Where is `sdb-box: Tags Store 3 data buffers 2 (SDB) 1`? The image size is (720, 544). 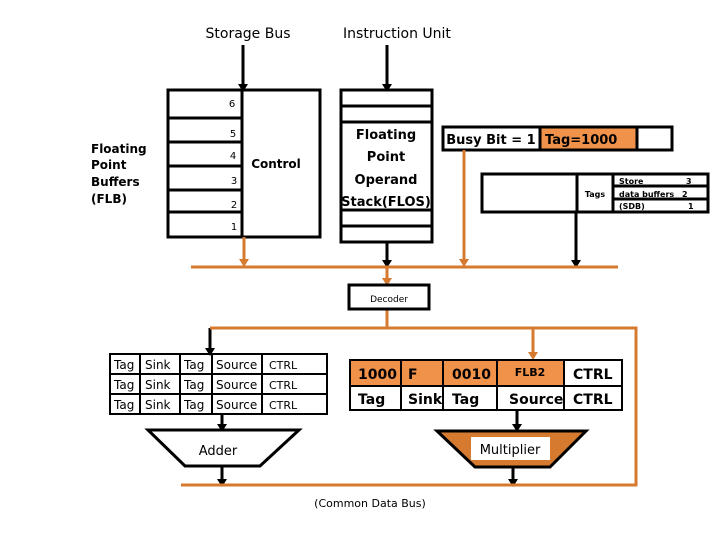
sdb-box: Tags Store 3 data buffers 2 (SDB) 1 is located at coordinates (595, 193).